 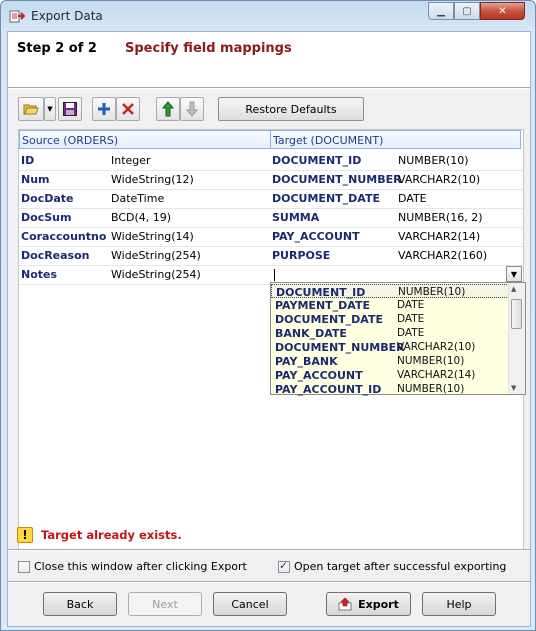 I want to click on dropdown-item-name: BANK_DATE, so click(x=311, y=333).